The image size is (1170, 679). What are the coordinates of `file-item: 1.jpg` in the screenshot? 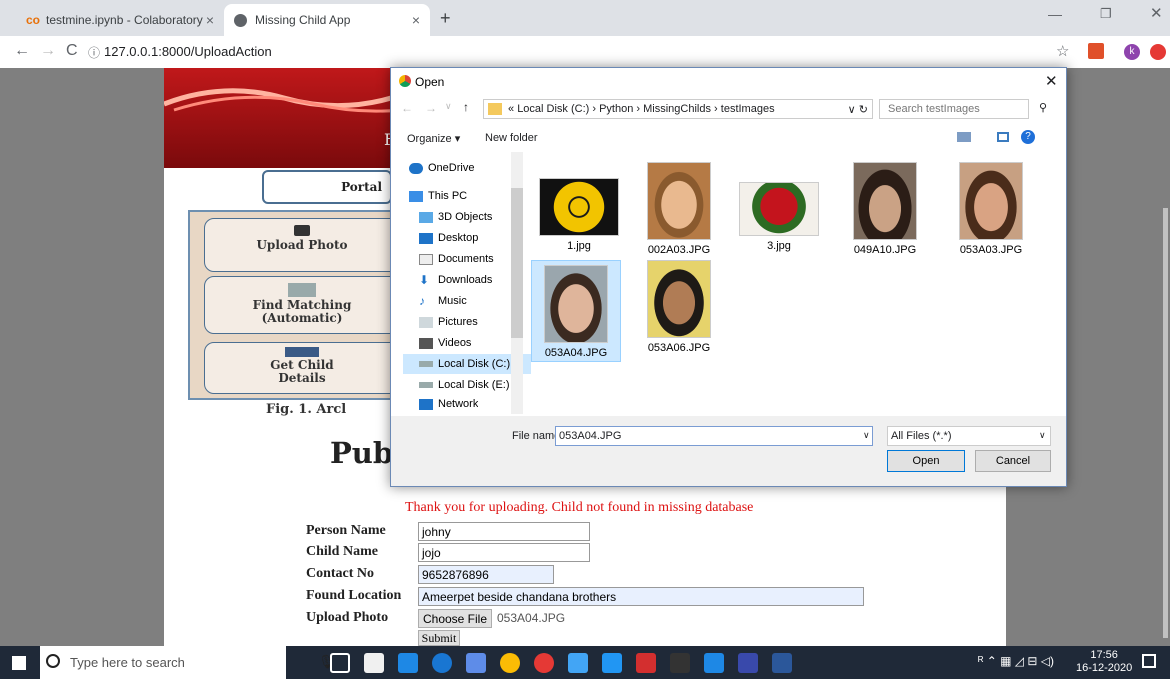 It's located at (579, 207).